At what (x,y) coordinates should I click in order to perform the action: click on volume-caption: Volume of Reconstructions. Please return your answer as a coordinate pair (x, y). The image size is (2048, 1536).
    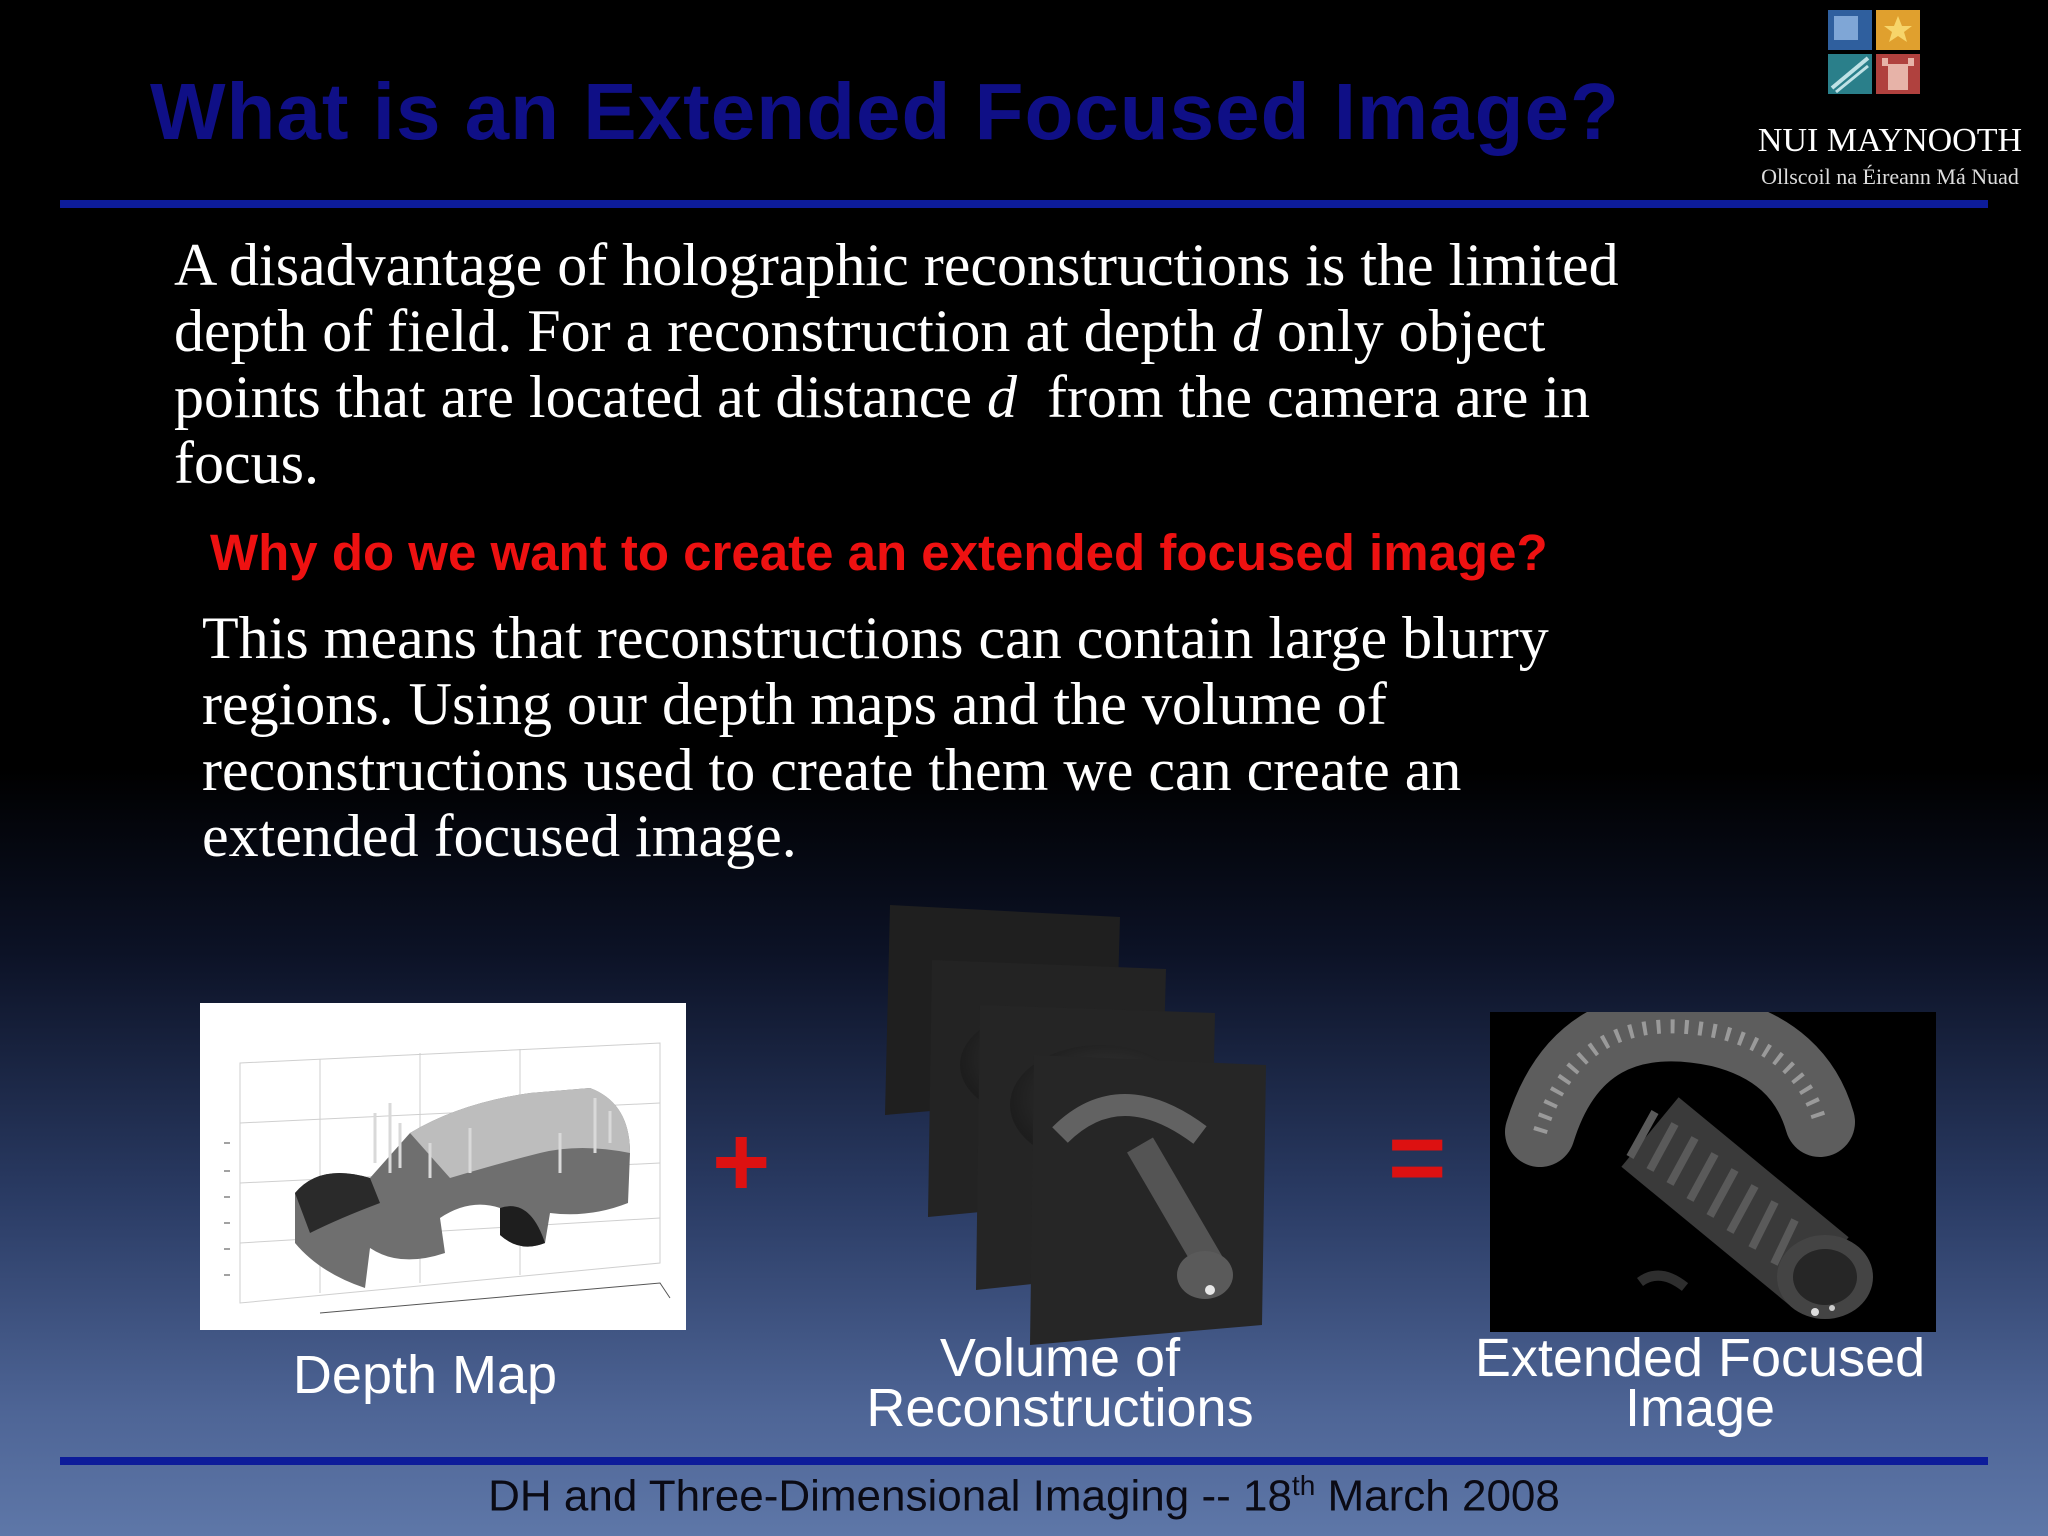
    Looking at the image, I should click on (1060, 1383).